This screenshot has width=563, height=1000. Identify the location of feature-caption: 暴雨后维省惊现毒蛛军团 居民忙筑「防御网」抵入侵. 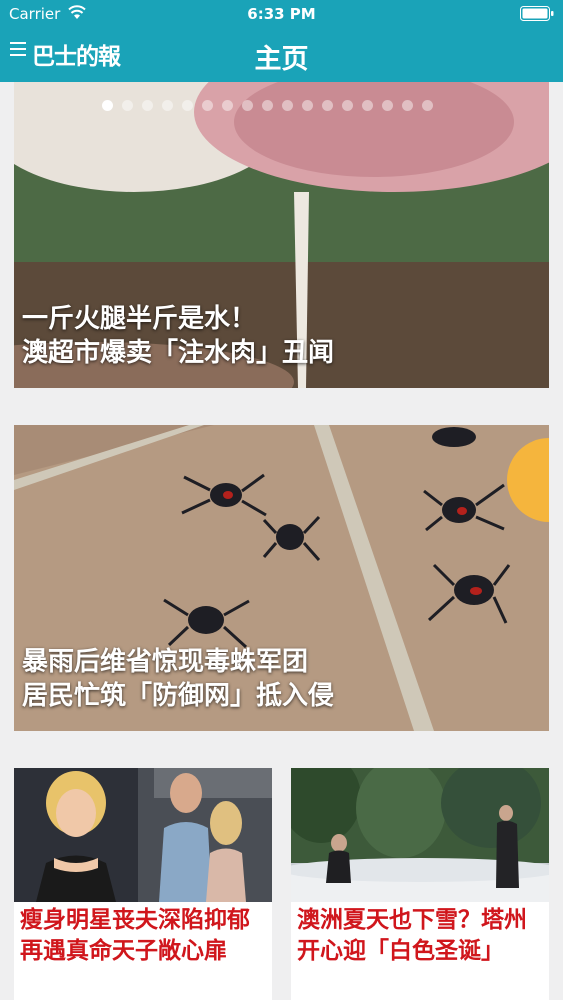
(178, 679).